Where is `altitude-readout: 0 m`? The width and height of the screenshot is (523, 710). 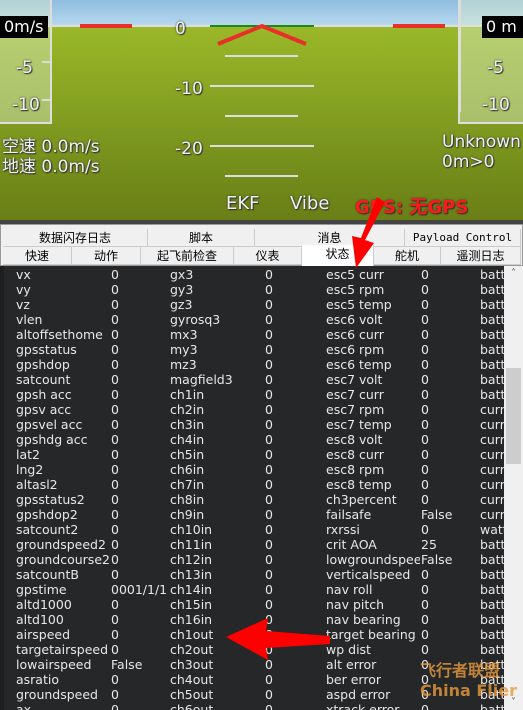
altitude-readout: 0 m is located at coordinates (502, 27).